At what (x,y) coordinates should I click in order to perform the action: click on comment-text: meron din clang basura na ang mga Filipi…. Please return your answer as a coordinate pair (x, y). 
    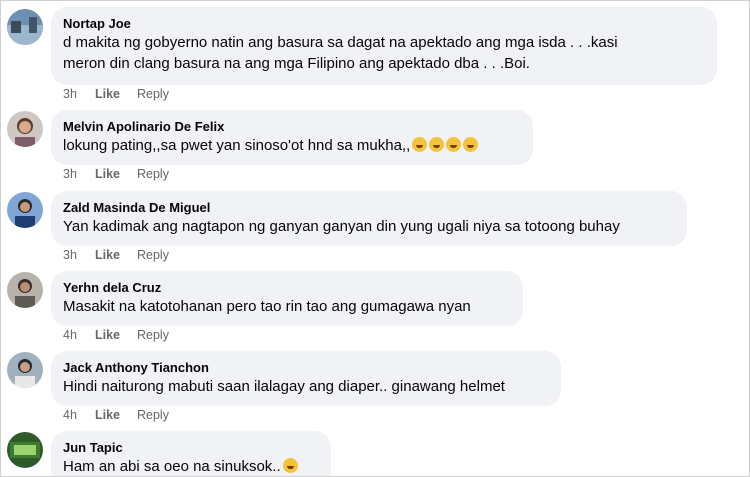
    Looking at the image, I should click on (296, 63).